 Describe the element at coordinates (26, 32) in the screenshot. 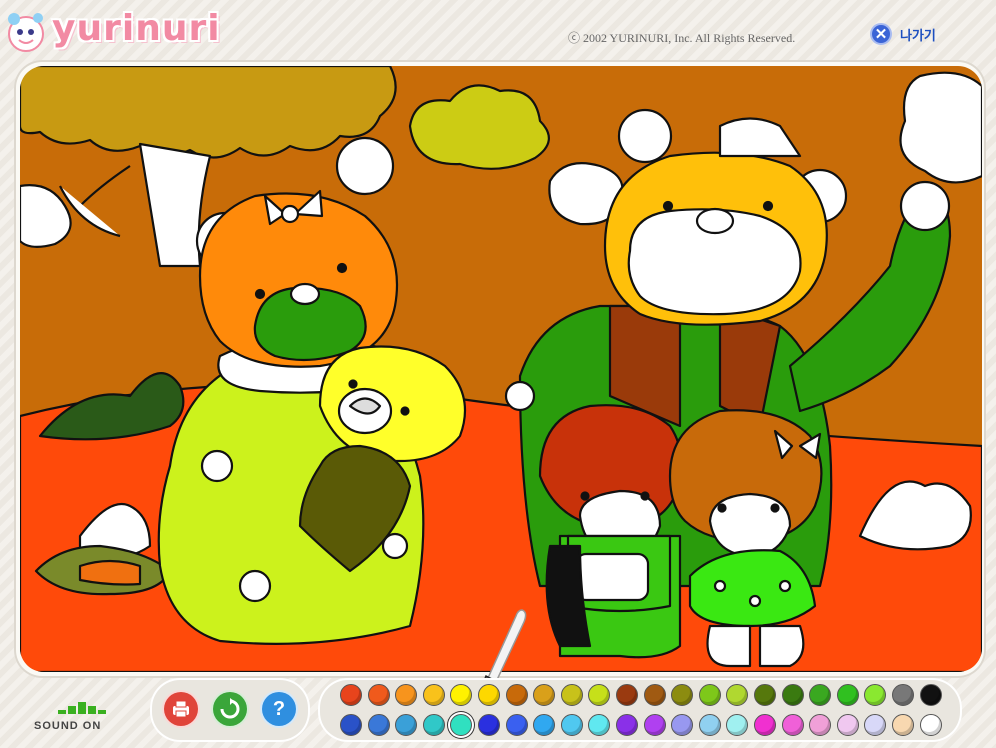

I see `logo-mascot-icon` at that location.